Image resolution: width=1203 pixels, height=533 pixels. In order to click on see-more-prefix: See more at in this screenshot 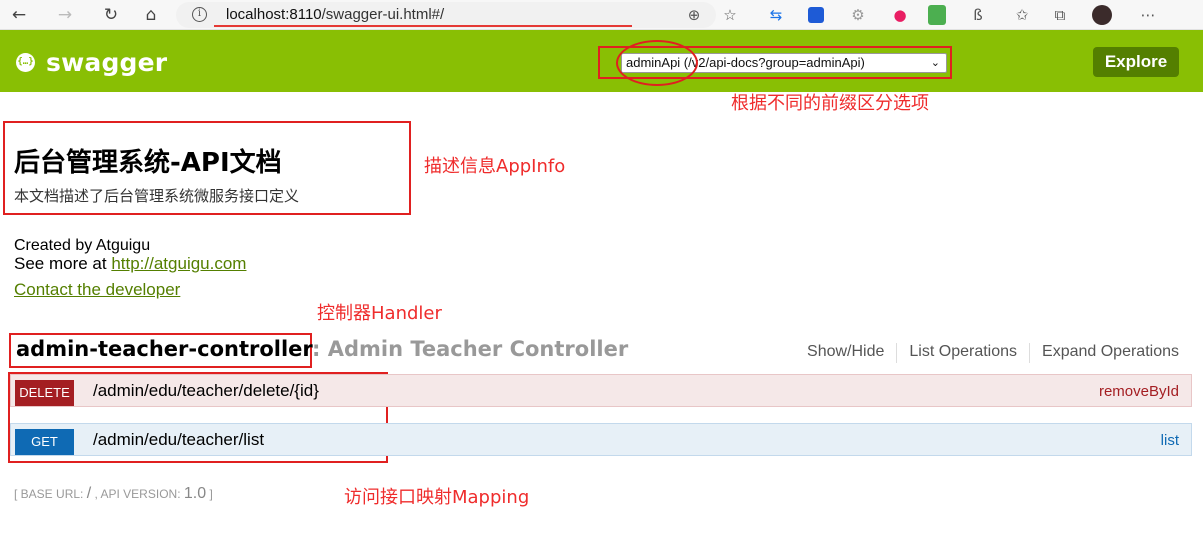, I will do `click(63, 263)`.